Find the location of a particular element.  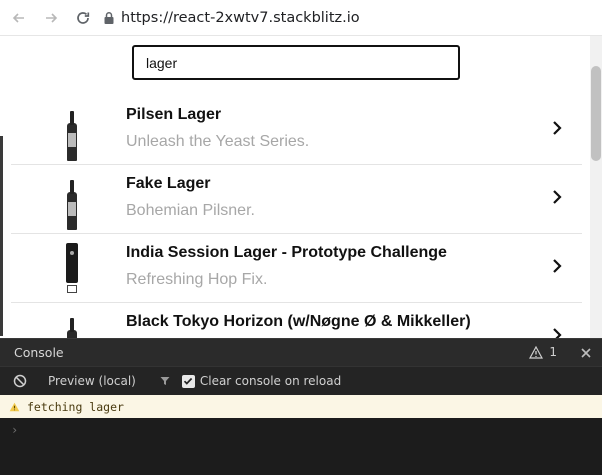

back-arrow-icon is located at coordinates (18, 17).